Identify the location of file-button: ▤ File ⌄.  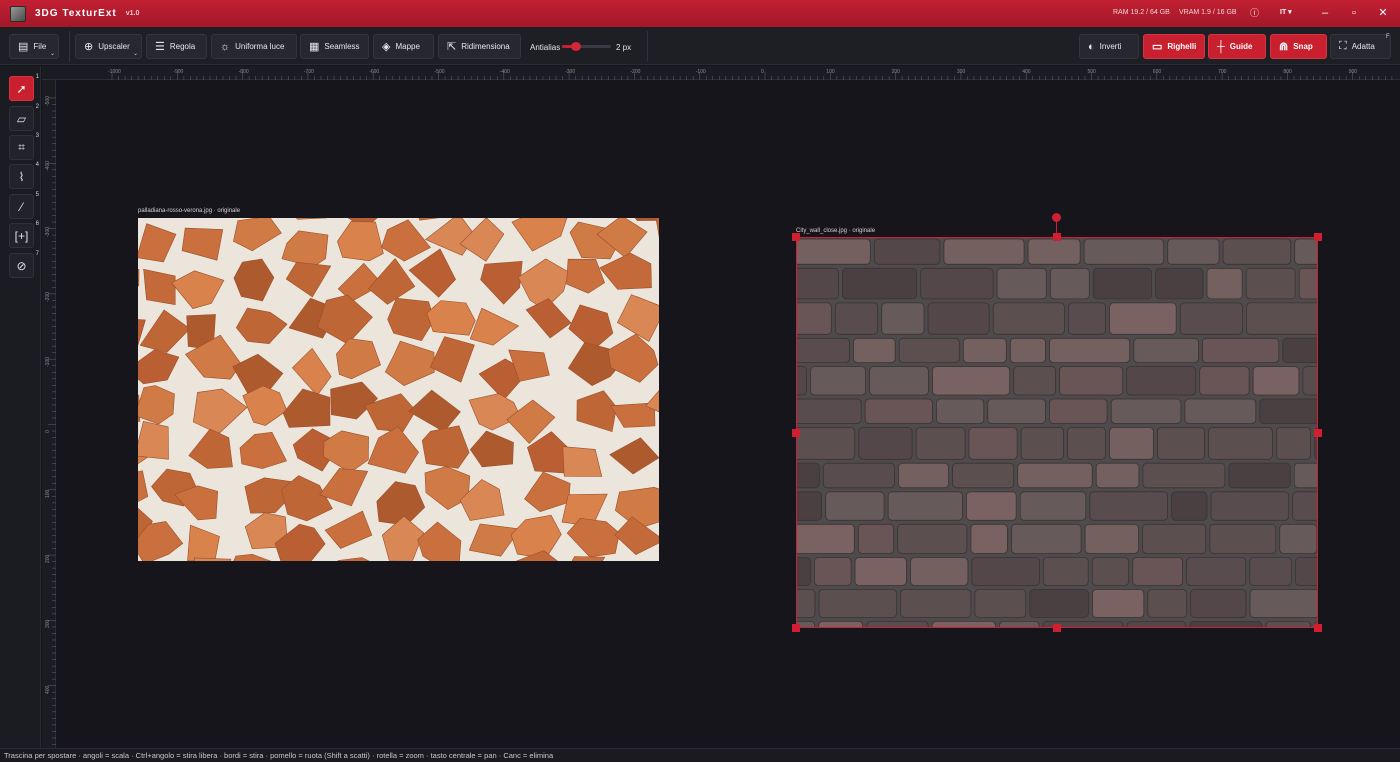
(34, 46).